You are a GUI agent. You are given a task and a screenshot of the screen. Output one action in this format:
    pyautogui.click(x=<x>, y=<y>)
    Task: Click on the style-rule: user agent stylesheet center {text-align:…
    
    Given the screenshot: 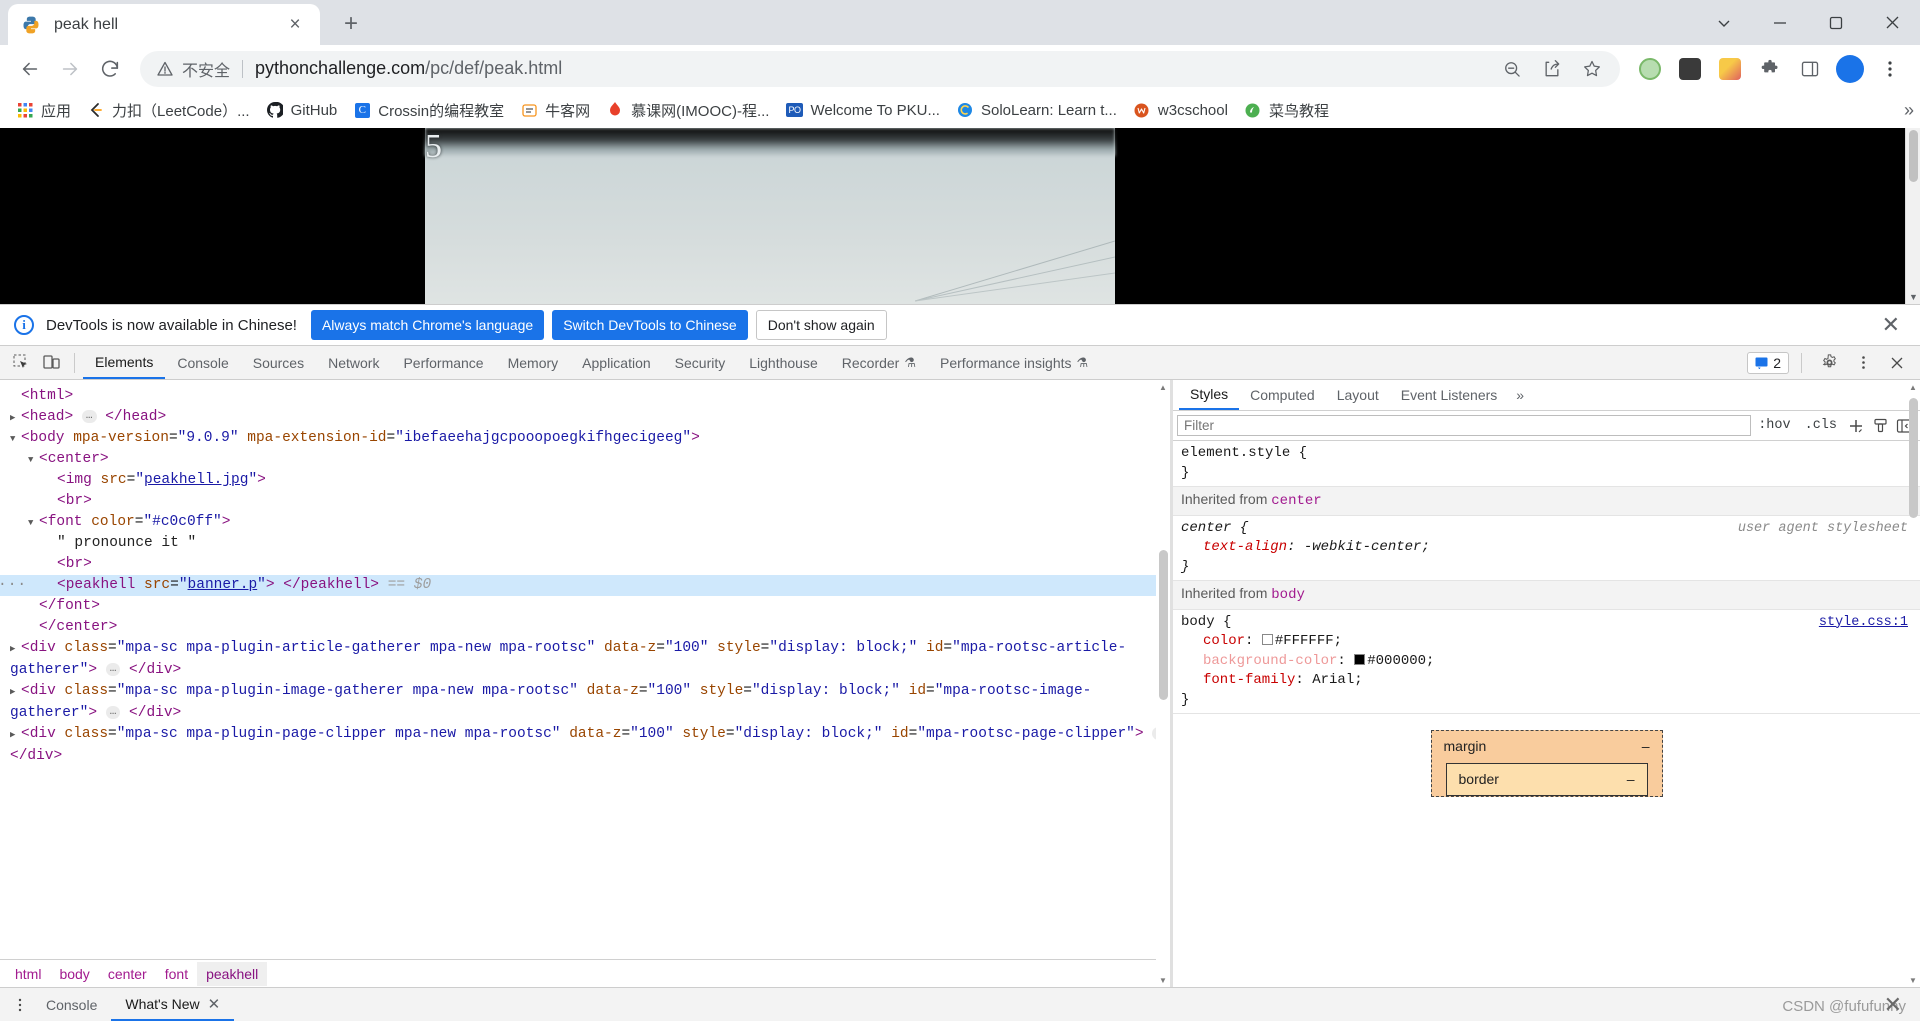 What is the action you would take?
    pyautogui.click(x=1546, y=548)
    